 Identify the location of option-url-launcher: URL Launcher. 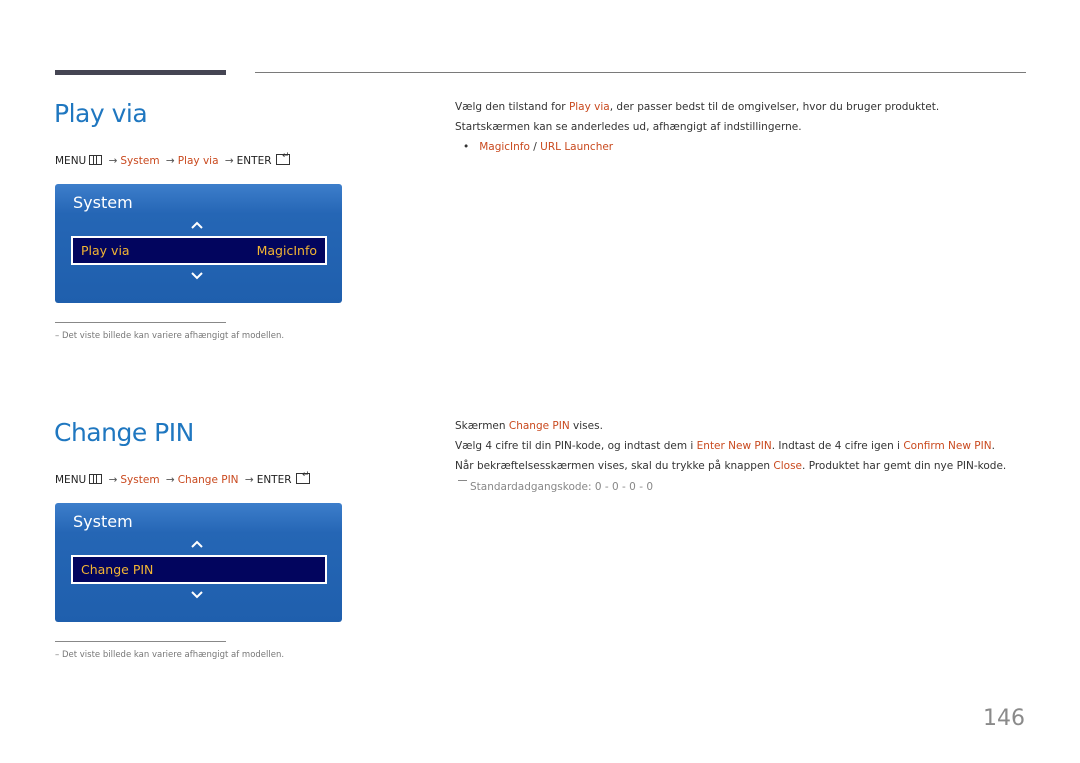
(577, 147).